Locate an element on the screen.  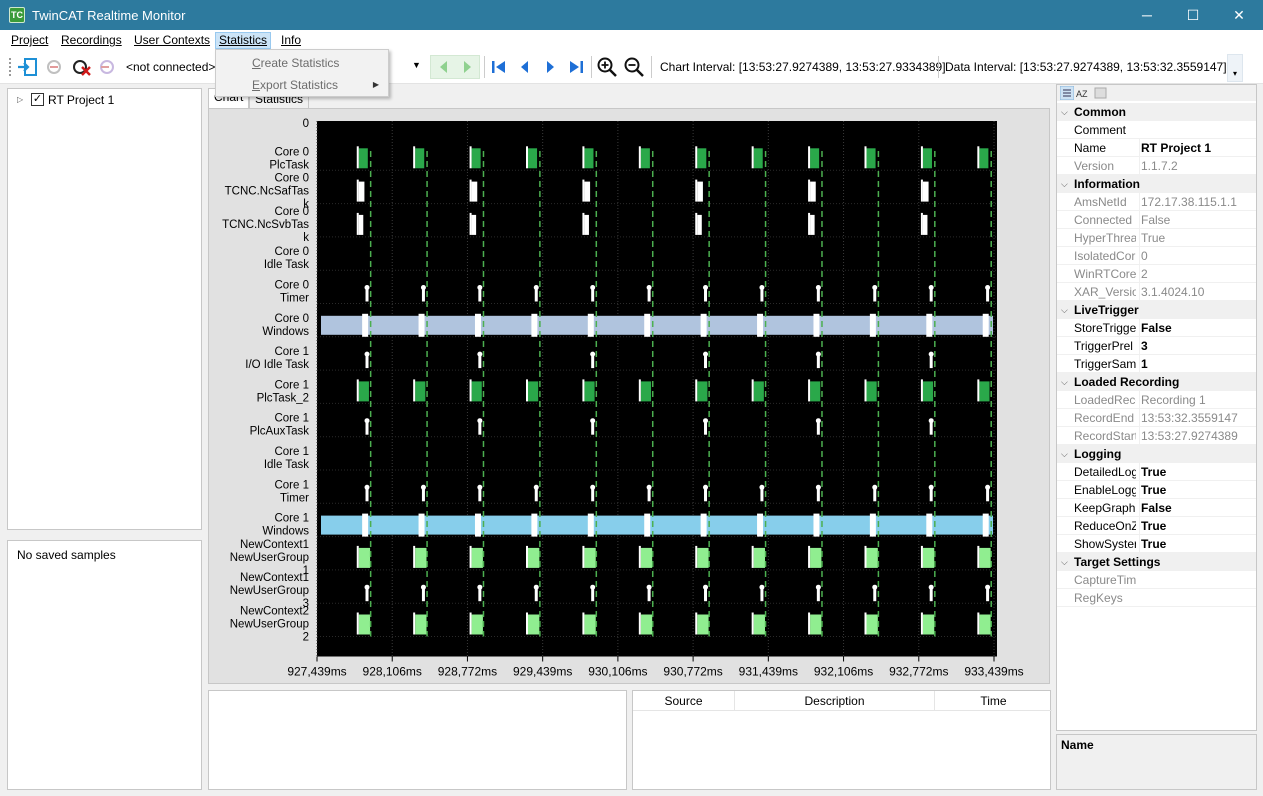
property-value: Recording 1 is located at coordinates (1197, 400).